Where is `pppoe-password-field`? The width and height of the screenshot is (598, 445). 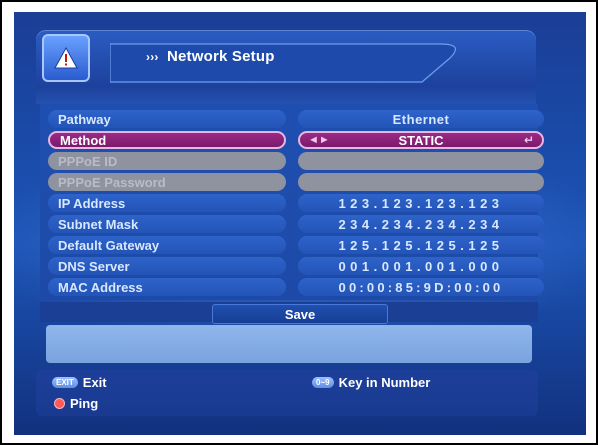
pppoe-password-field is located at coordinates (421, 182).